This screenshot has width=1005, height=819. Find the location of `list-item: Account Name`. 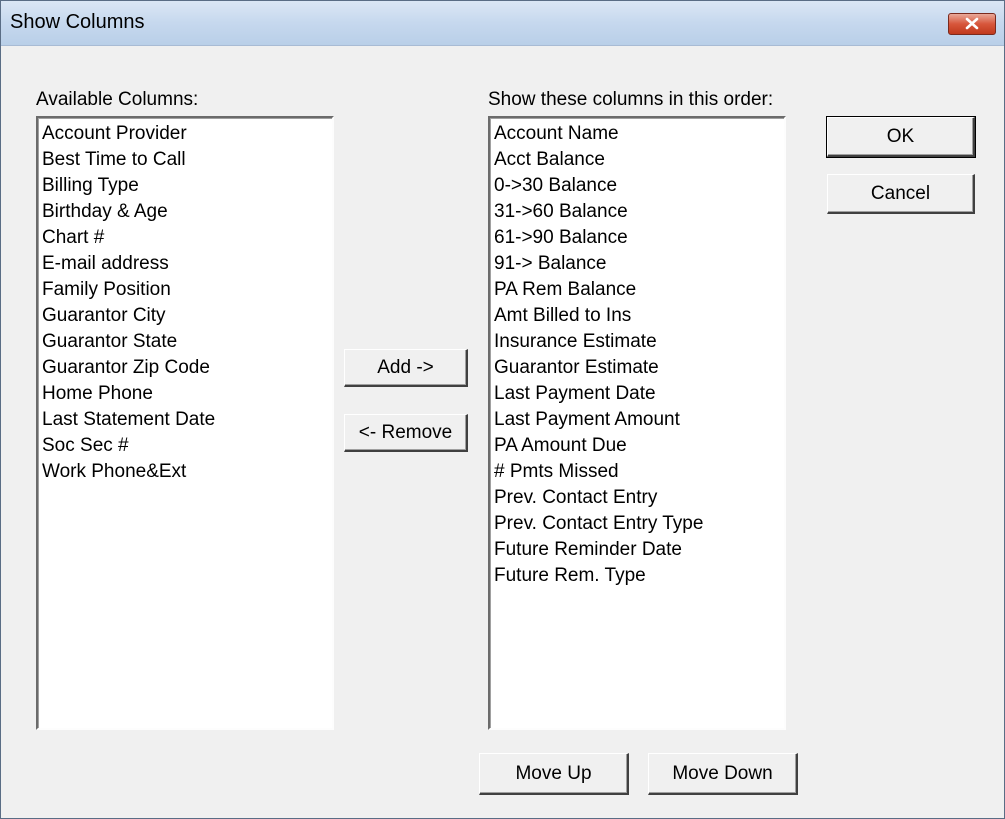

list-item: Account Name is located at coordinates (637, 134).